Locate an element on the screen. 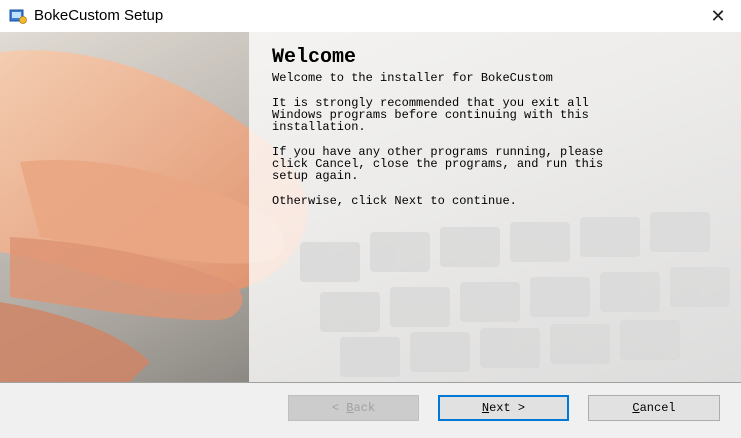  back-button: < Back is located at coordinates (353, 408).